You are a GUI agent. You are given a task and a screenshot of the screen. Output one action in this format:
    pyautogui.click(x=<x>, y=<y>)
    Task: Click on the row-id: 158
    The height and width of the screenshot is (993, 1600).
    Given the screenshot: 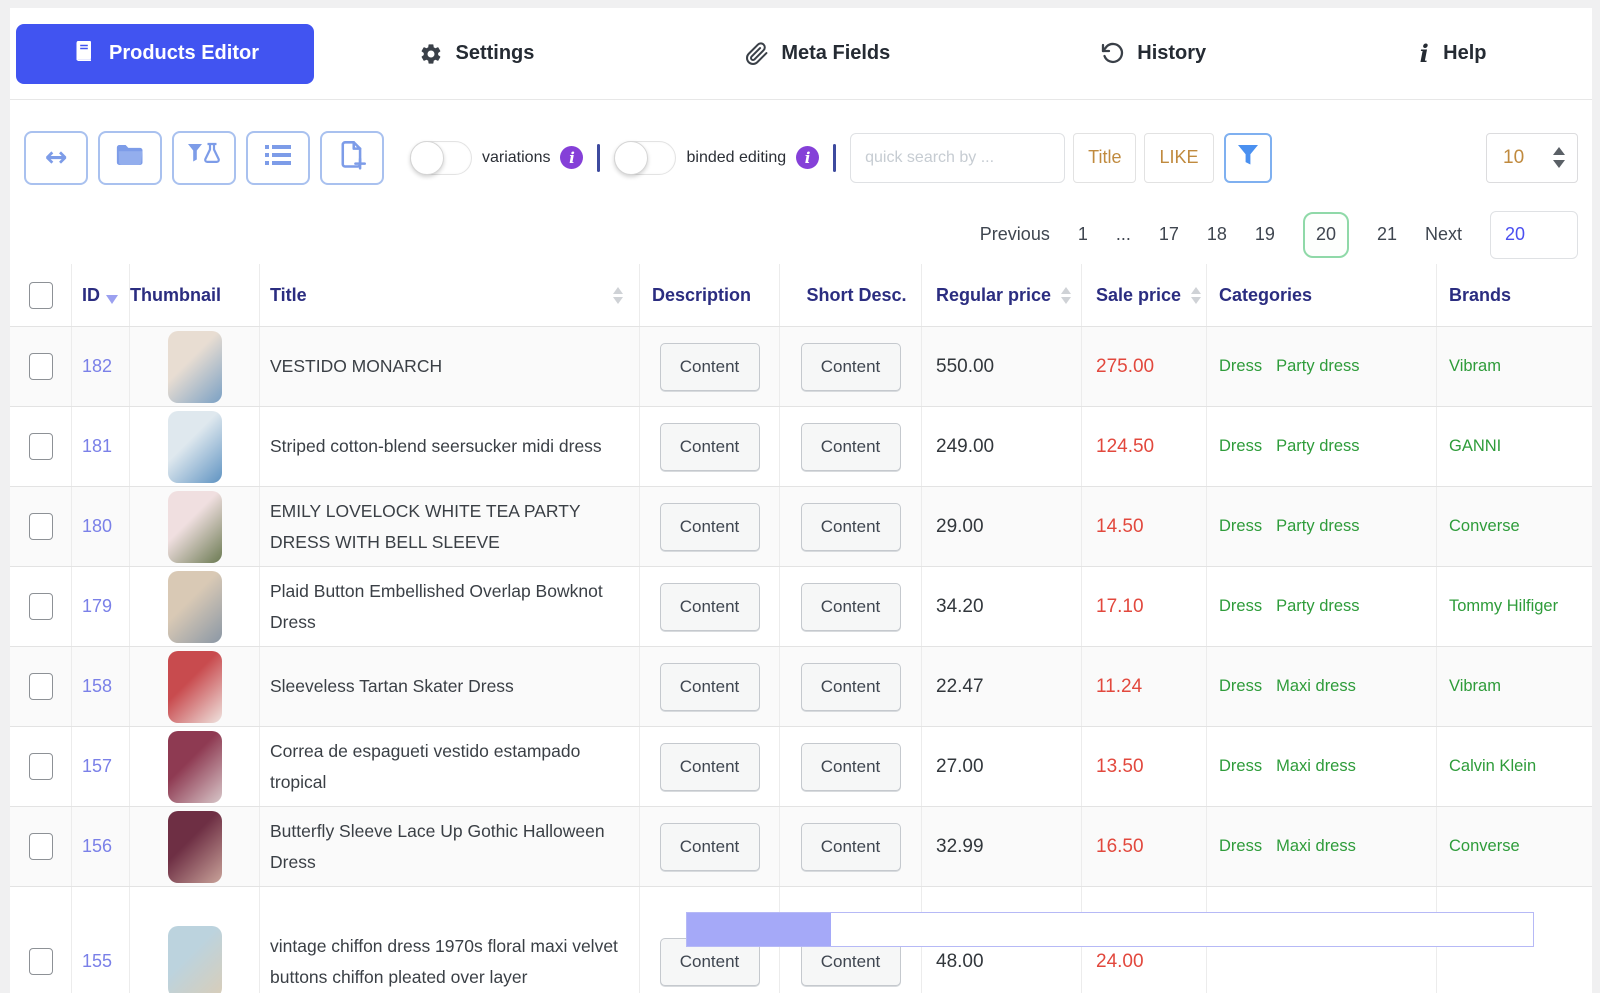 What is the action you would take?
    pyautogui.click(x=97, y=686)
    